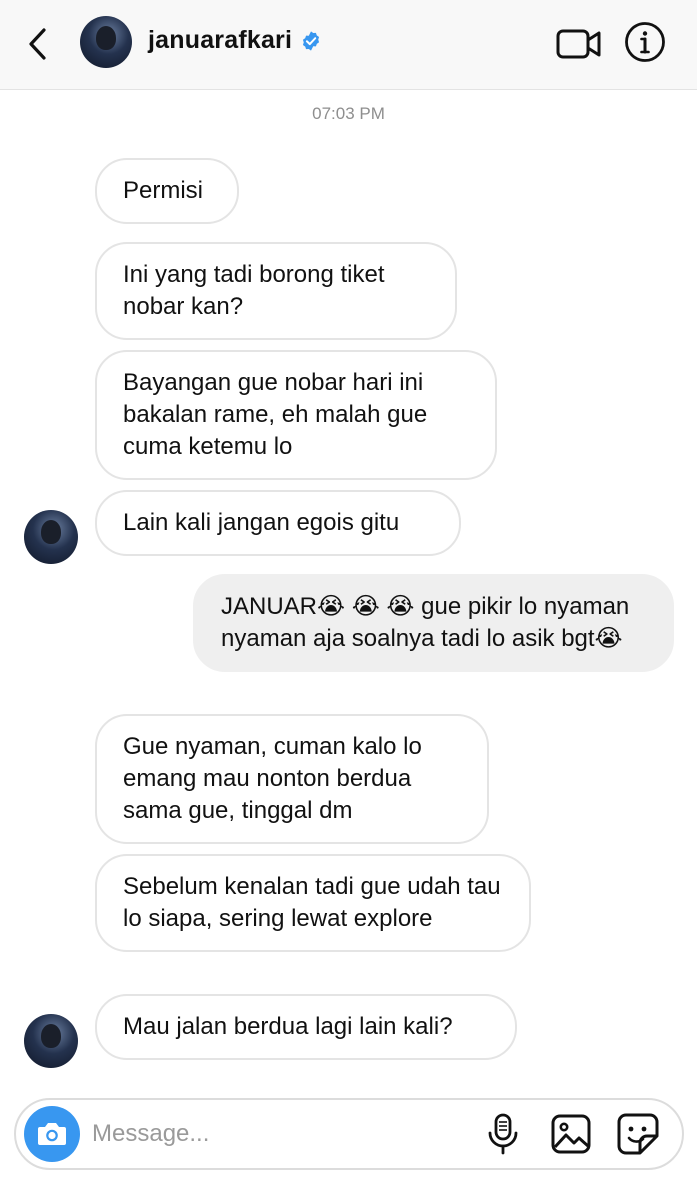  What do you see at coordinates (106, 42) in the screenshot?
I see `profile-avatar` at bounding box center [106, 42].